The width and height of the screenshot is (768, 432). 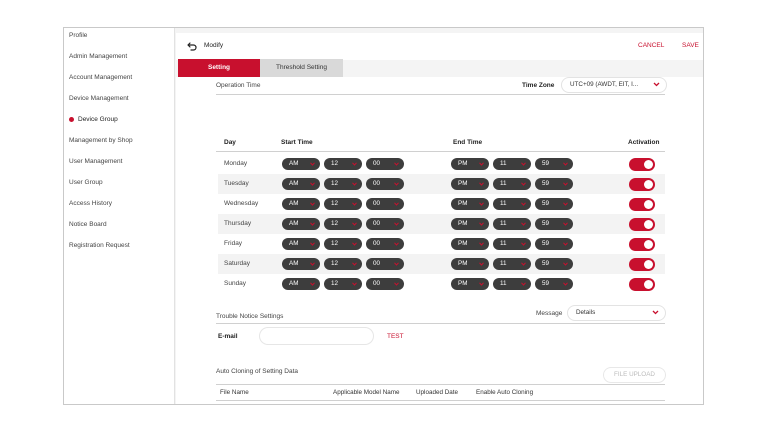 I want to click on col-file-name: File Name, so click(x=234, y=392).